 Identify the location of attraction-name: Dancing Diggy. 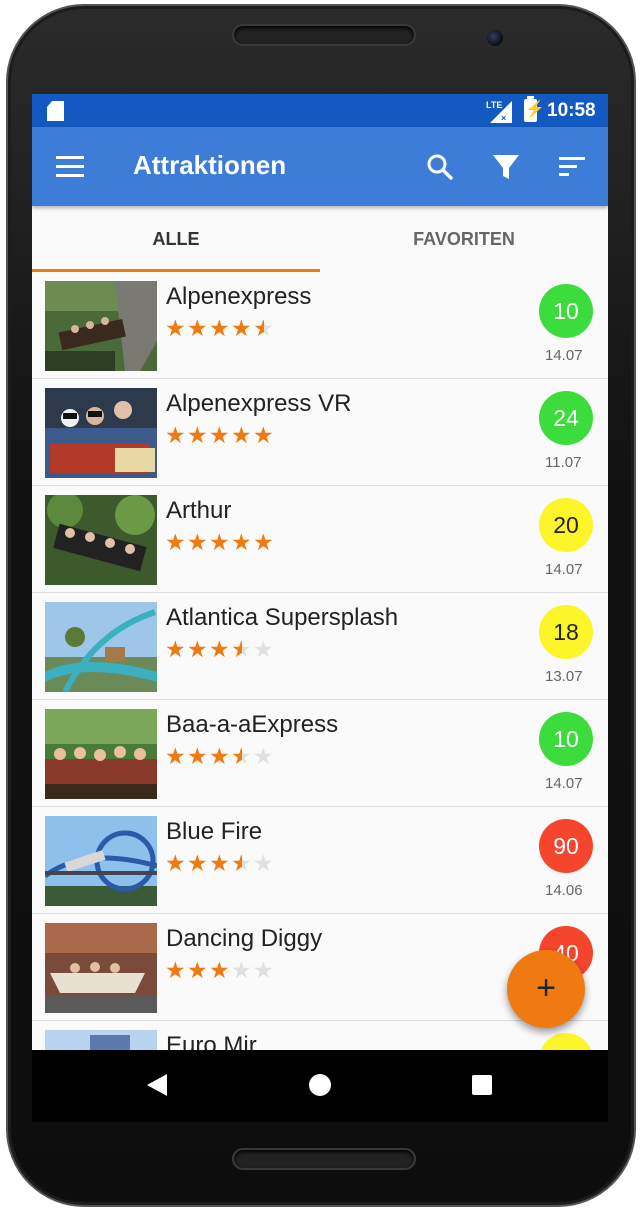
(244, 938).